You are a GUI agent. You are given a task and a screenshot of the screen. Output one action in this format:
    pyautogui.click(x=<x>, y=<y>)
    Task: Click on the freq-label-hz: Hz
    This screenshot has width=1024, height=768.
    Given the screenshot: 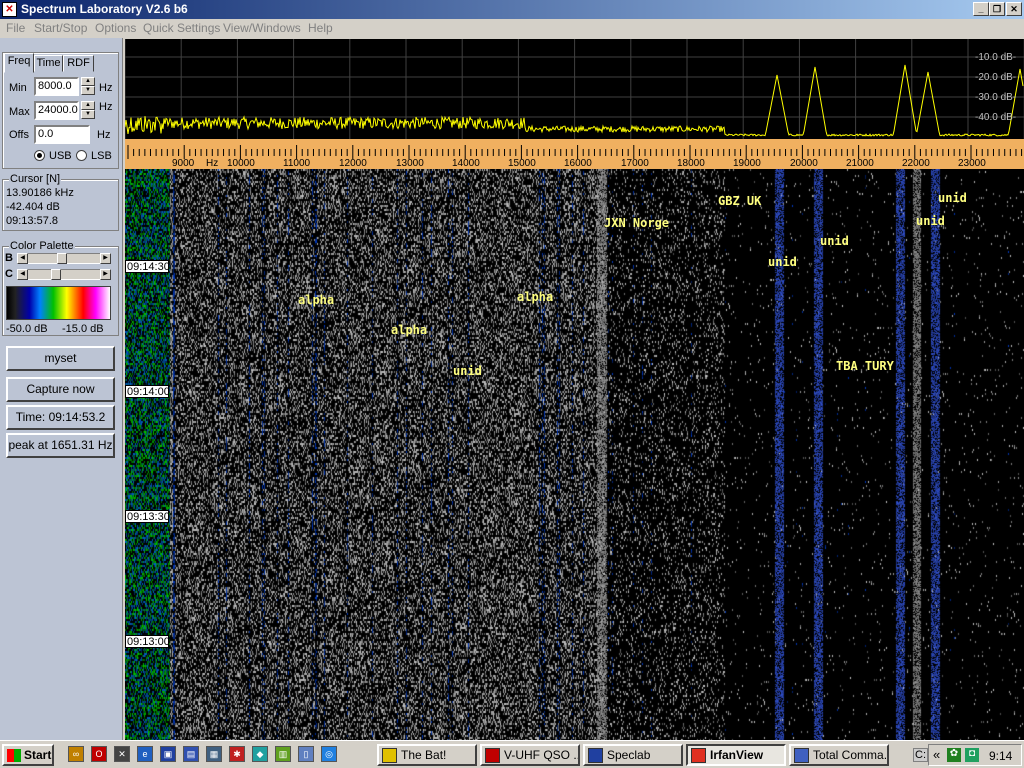 What is the action you would take?
    pyautogui.click(x=212, y=163)
    